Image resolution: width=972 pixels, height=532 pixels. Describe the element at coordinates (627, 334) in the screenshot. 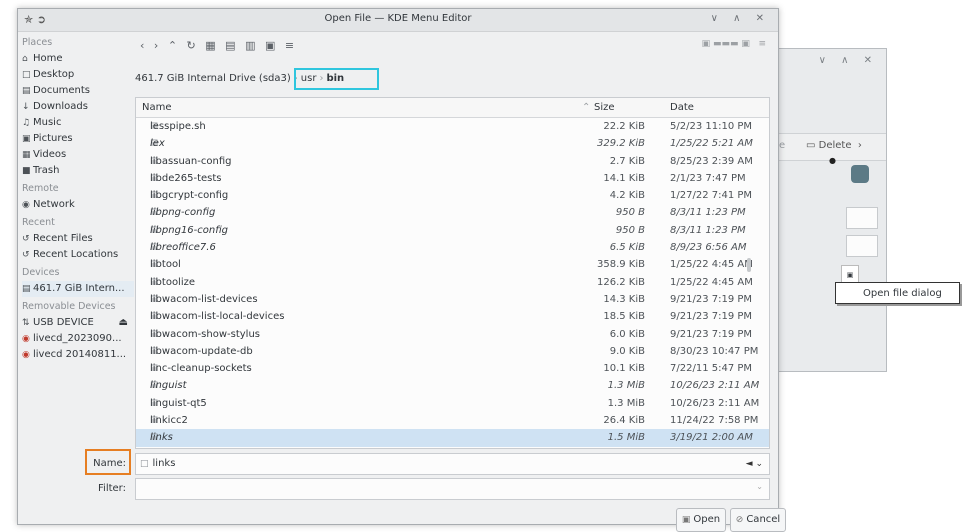

I see `file-size: 6.0 KiB` at that location.